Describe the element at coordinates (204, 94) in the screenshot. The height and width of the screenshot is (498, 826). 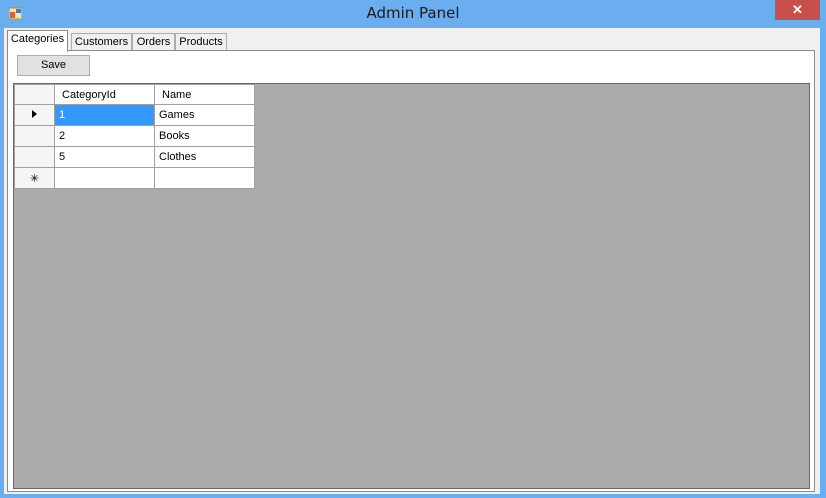
I see `column-header-name: Name` at that location.